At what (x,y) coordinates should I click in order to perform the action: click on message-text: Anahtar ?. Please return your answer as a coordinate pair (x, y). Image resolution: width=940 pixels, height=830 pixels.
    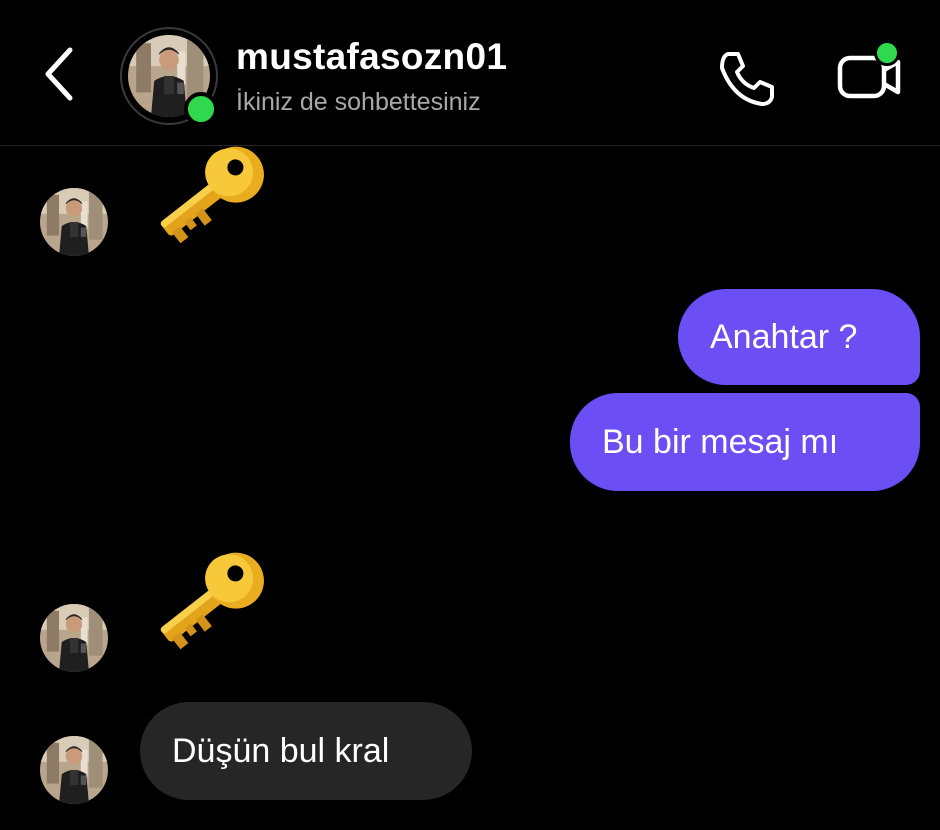
    Looking at the image, I should click on (784, 337).